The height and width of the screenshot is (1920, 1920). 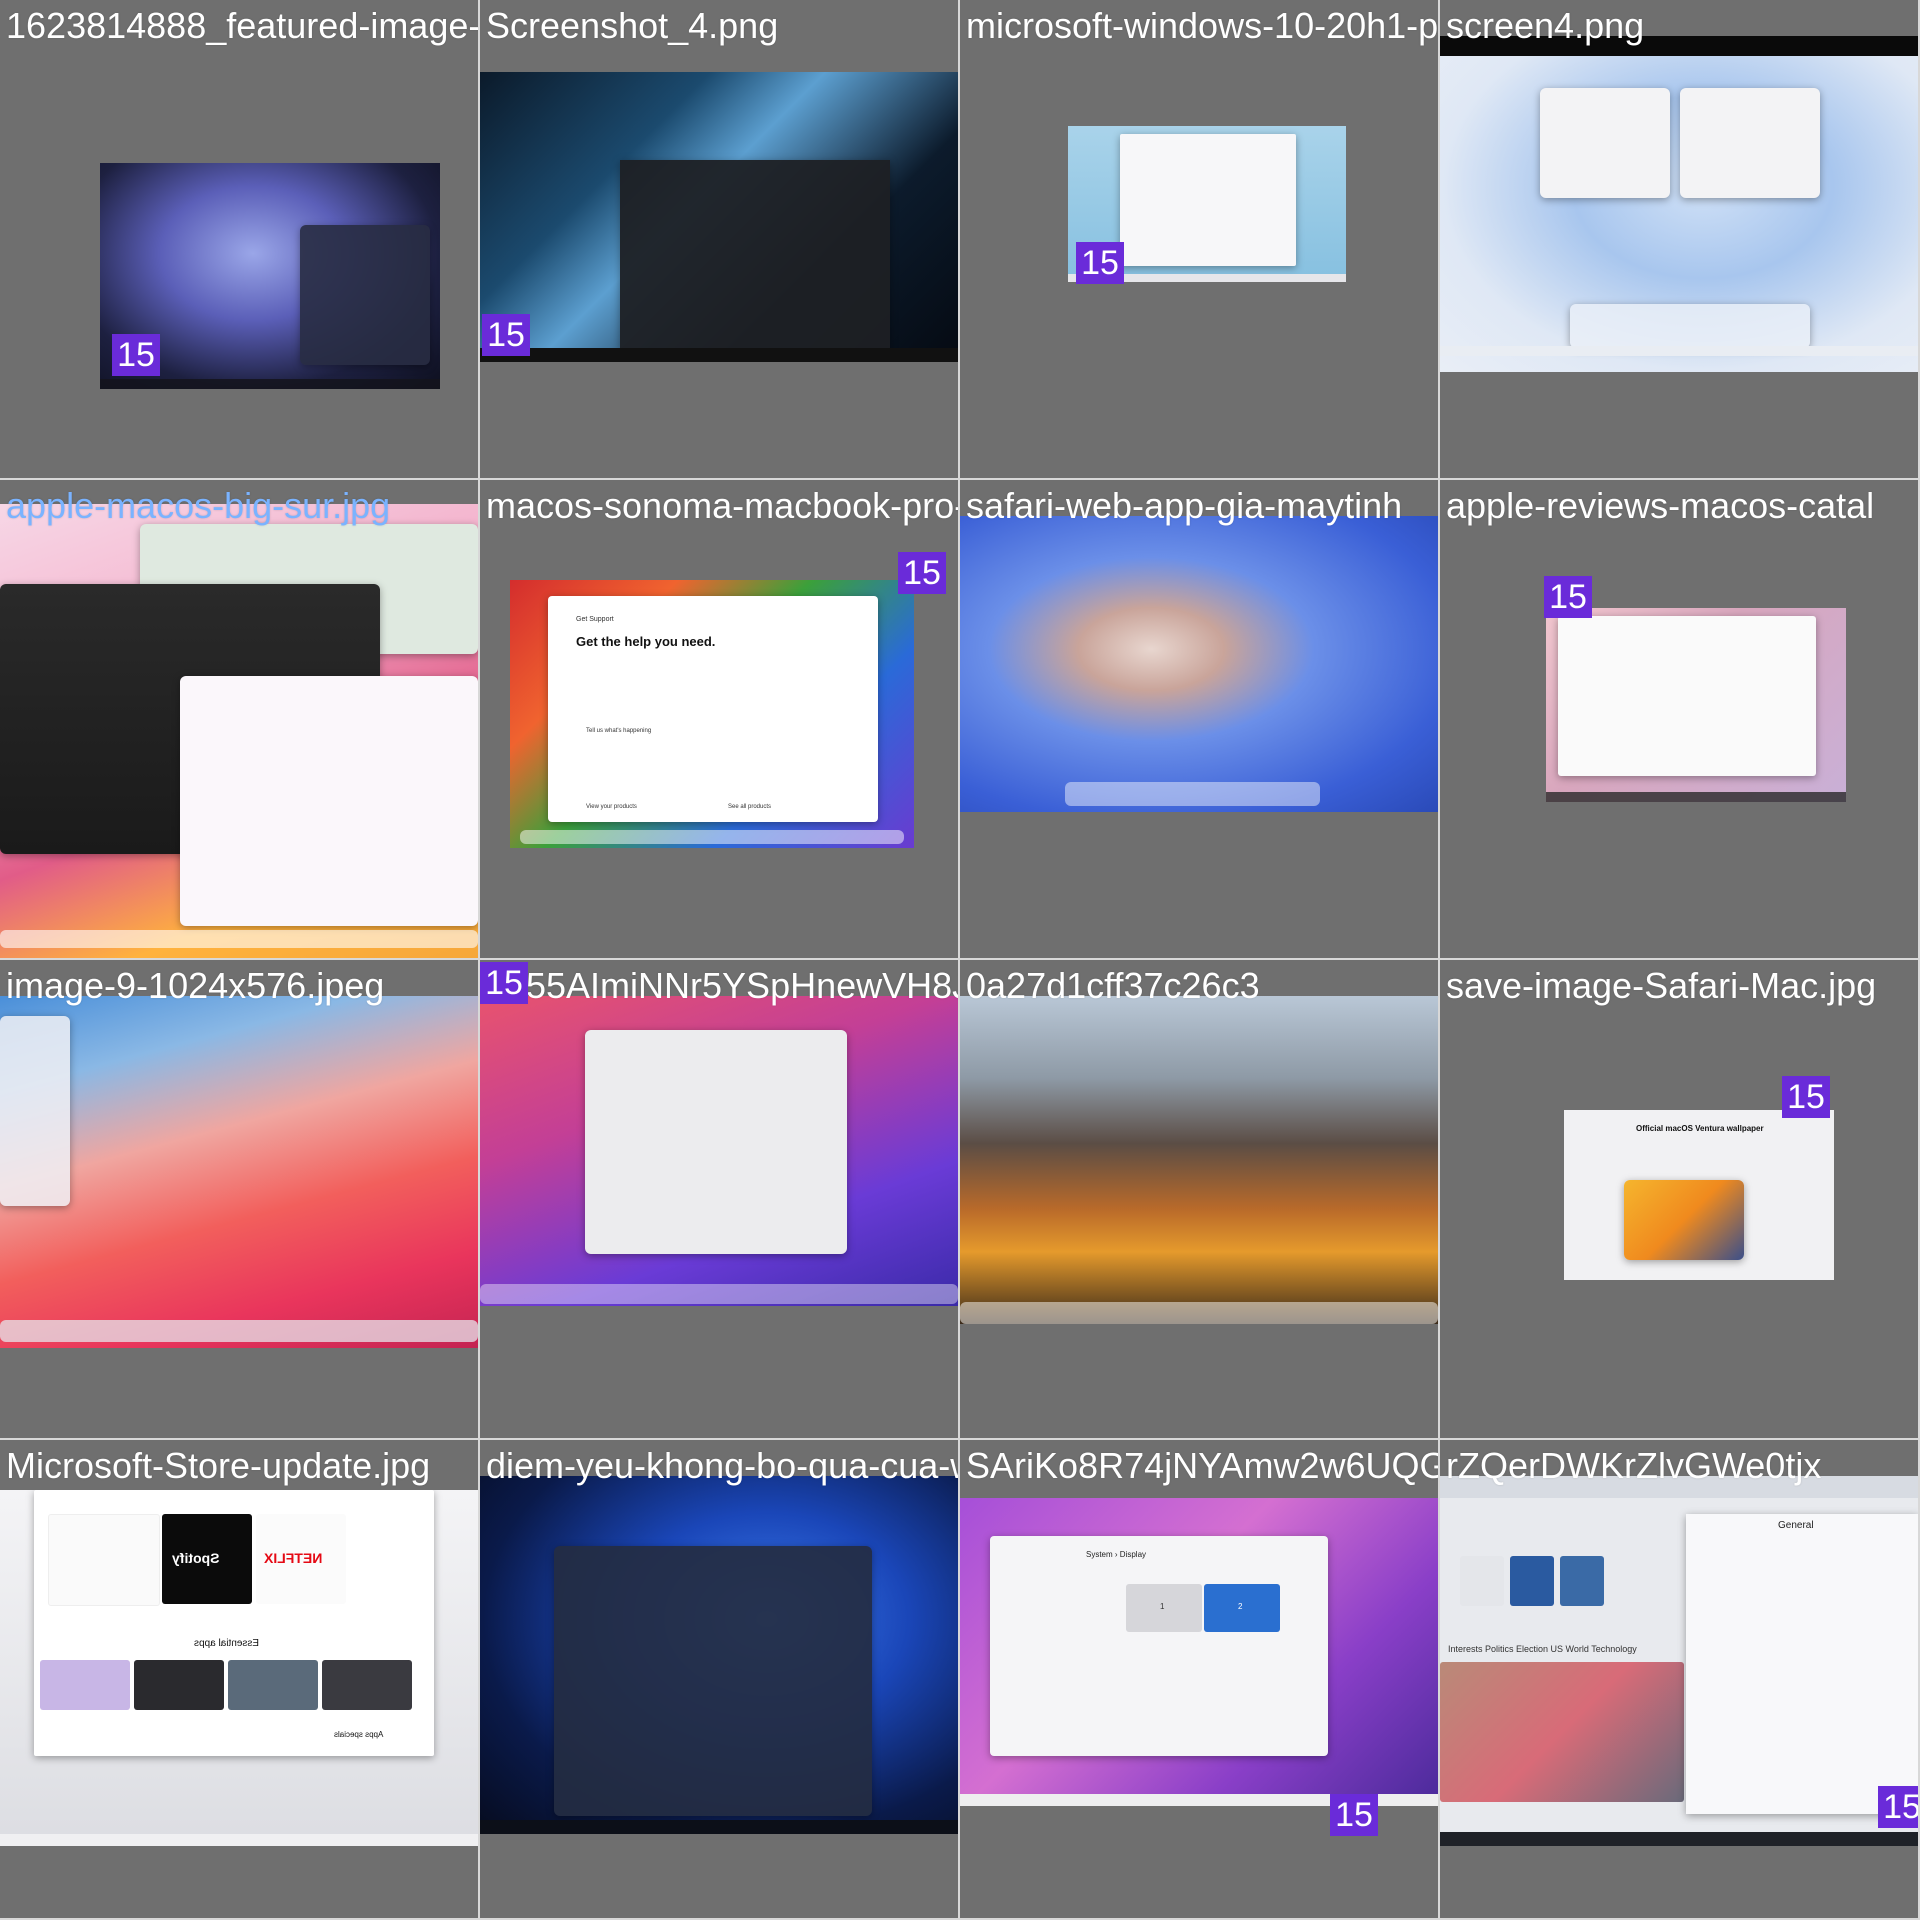 What do you see at coordinates (1700, 1128) in the screenshot?
I see `article-title: Official macOS Ventura wallpaper` at bounding box center [1700, 1128].